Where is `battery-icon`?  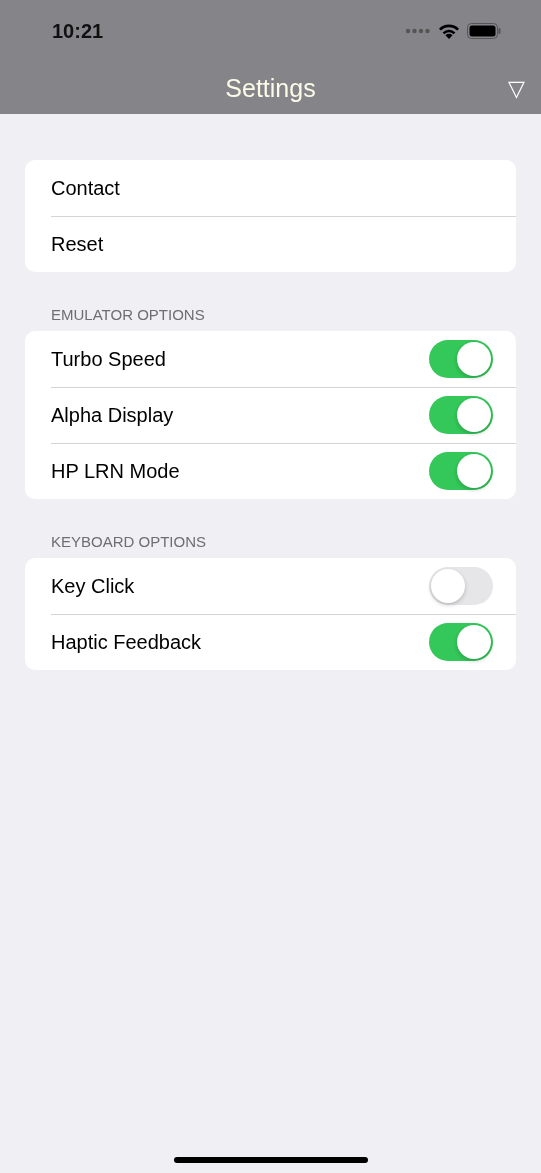
battery-icon is located at coordinates (484, 31).